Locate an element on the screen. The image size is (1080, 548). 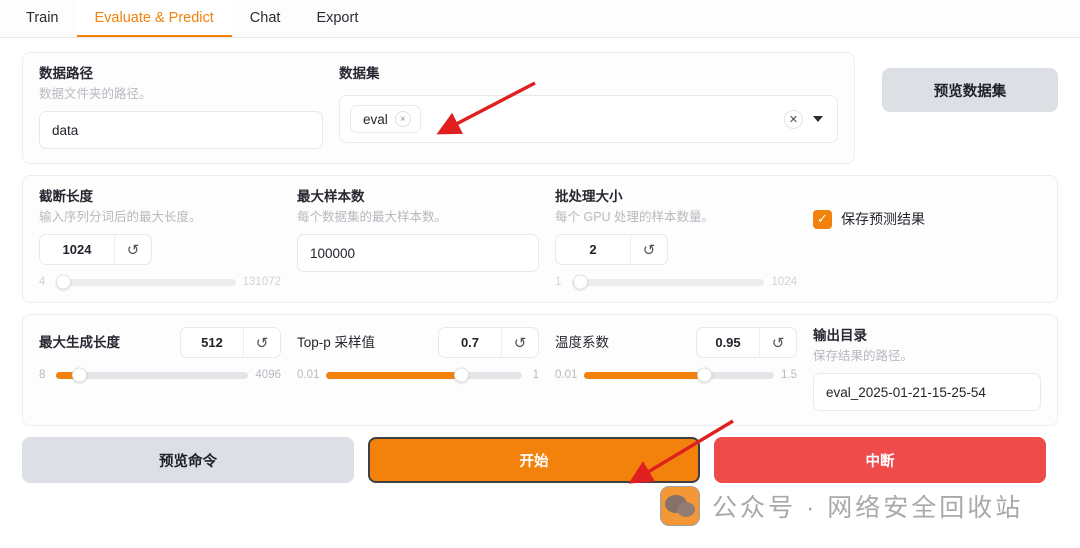
max-new-tokens-max: 4096 is located at coordinates (268, 375).